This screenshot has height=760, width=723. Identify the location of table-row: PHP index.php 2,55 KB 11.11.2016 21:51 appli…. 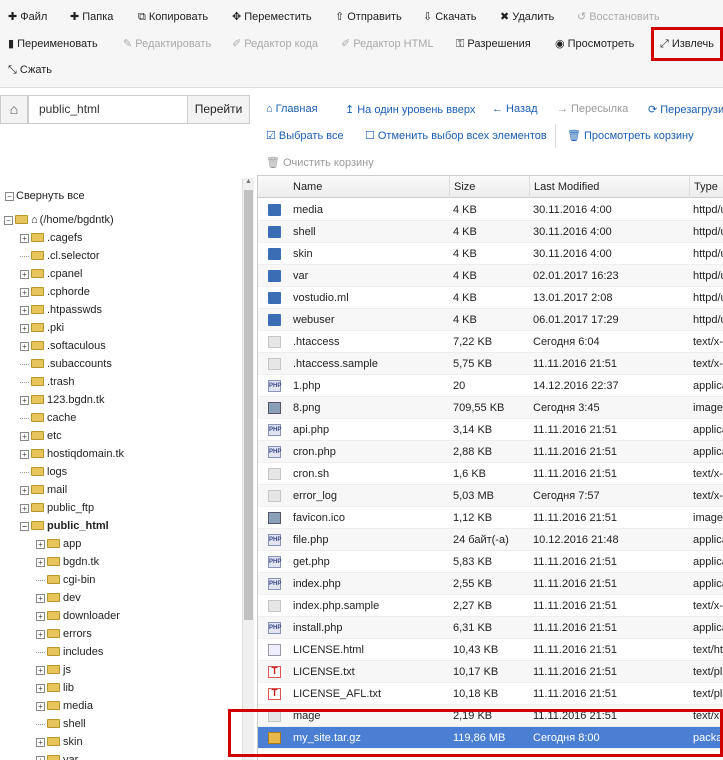
(490, 584).